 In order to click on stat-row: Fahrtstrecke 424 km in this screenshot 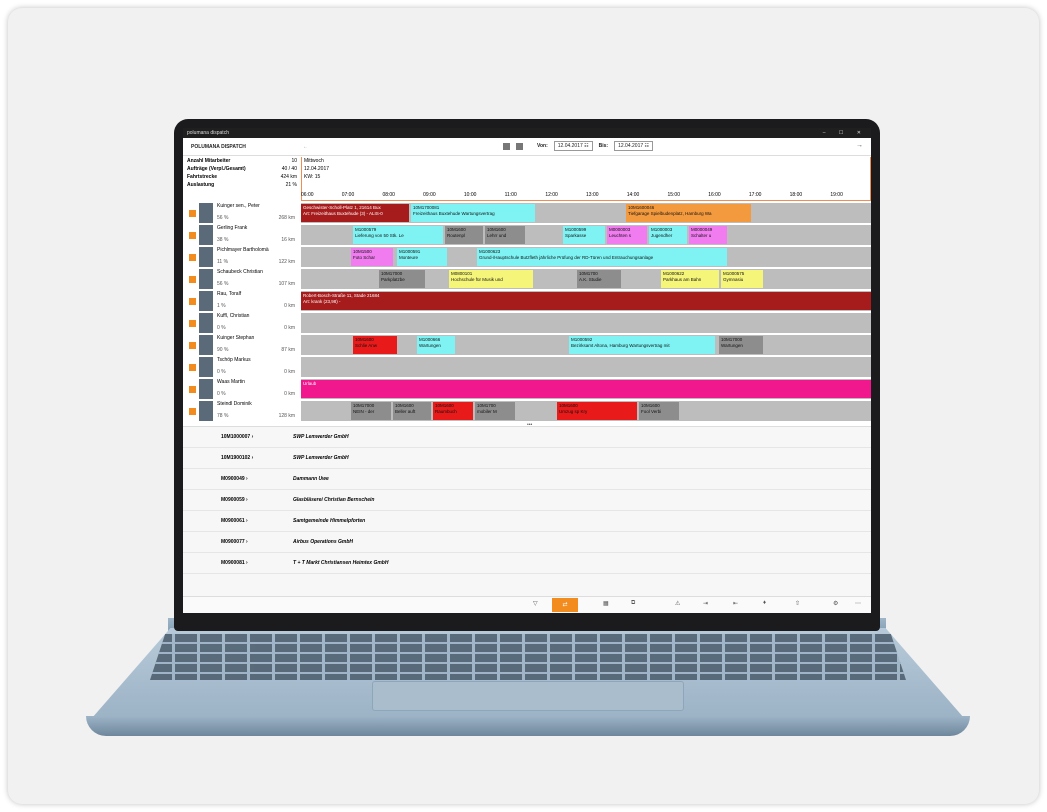, I will do `click(242, 177)`.